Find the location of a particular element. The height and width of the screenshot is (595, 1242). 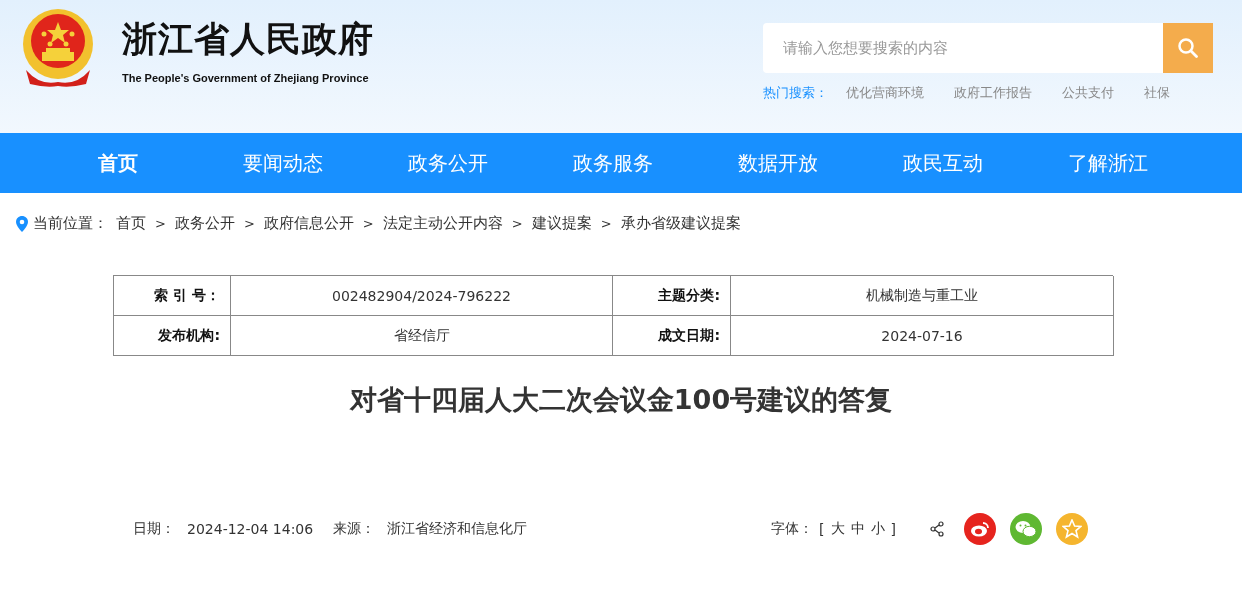

breadcrumb-label: 当前位置： is located at coordinates (70, 223).